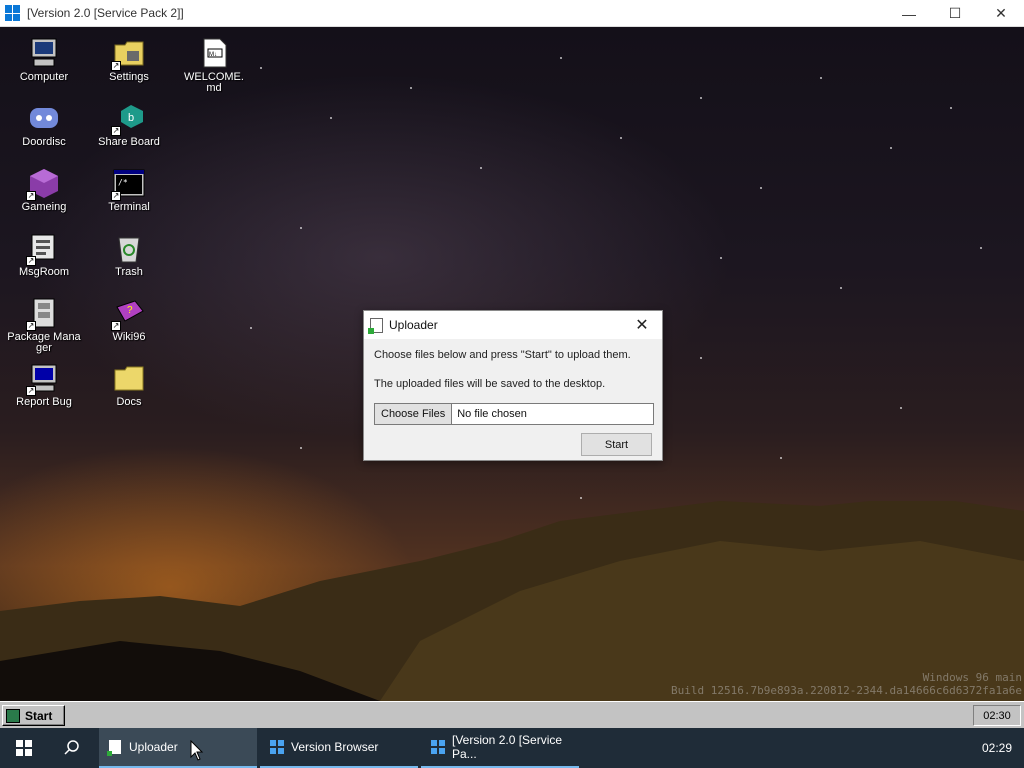 The width and height of the screenshot is (1024, 768). I want to click on file-status-text: No file chosen, so click(492, 414).